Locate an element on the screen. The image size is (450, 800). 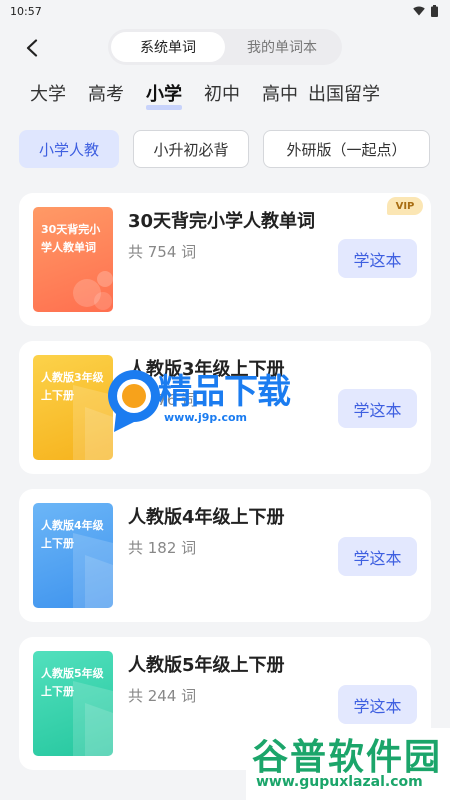
back-button is located at coordinates (32, 48).